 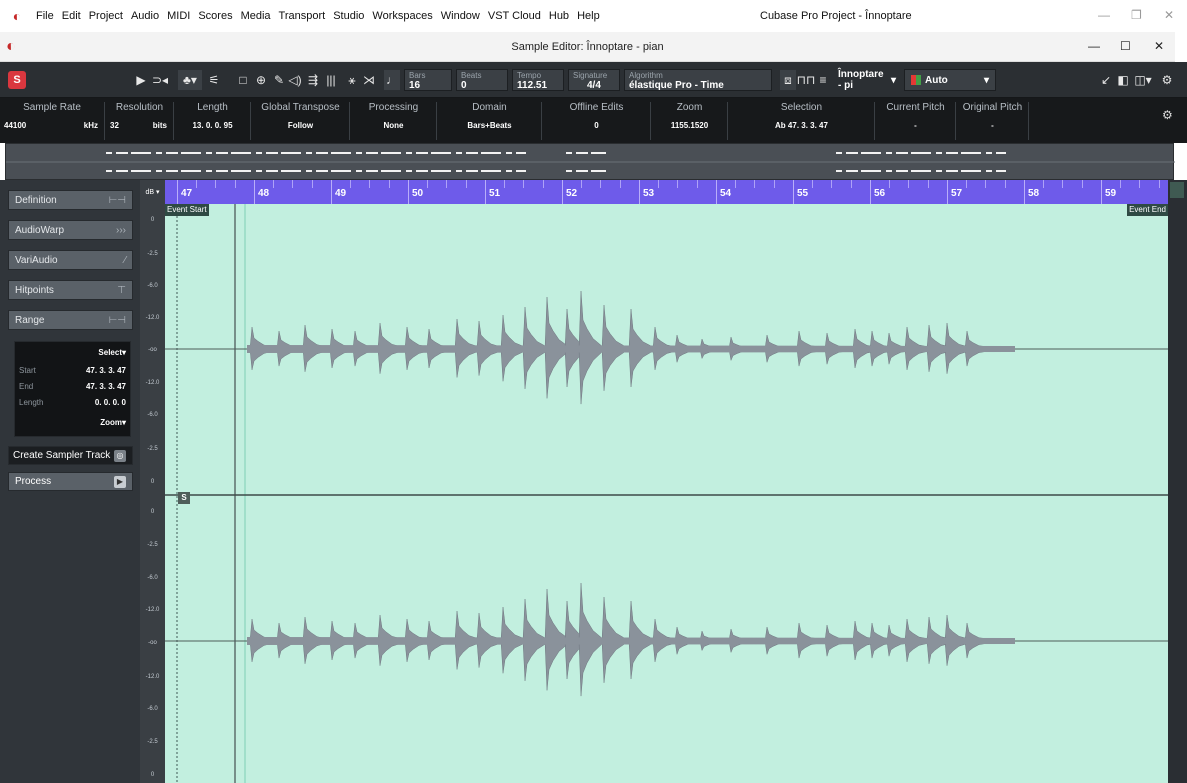 I want to click on event-start-marker: Event Start, so click(x=187, y=210).